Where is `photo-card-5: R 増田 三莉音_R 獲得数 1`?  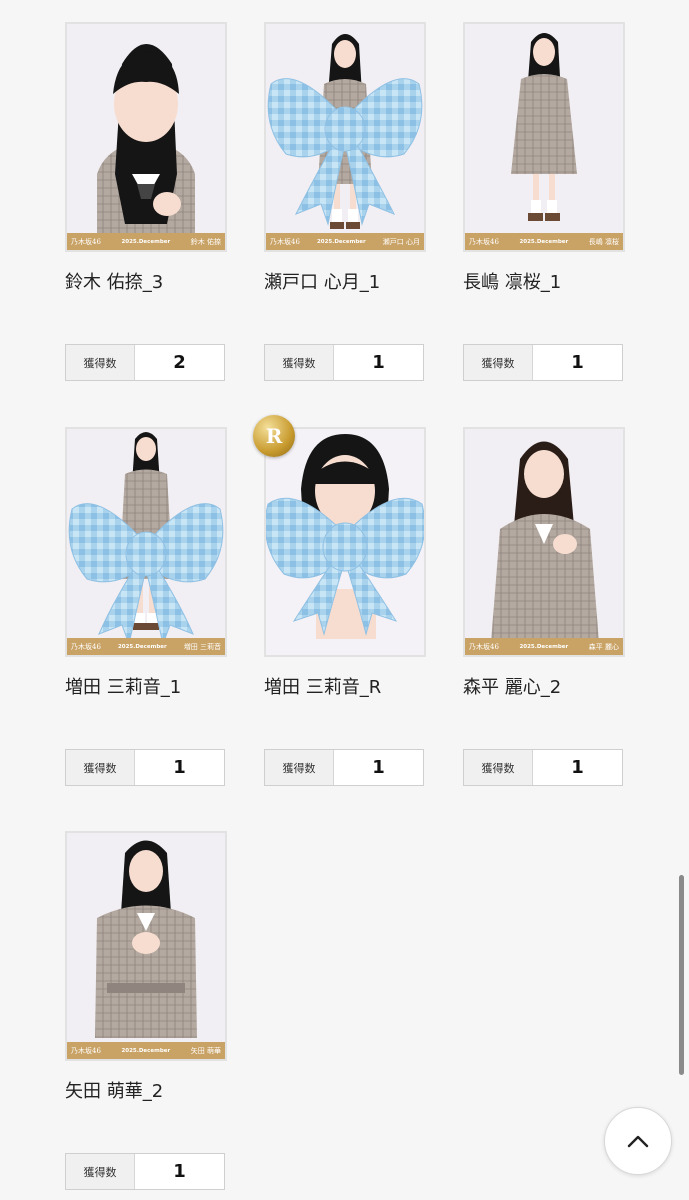 photo-card-5: R 増田 三莉音_R 獲得数 1 is located at coordinates (339, 600).